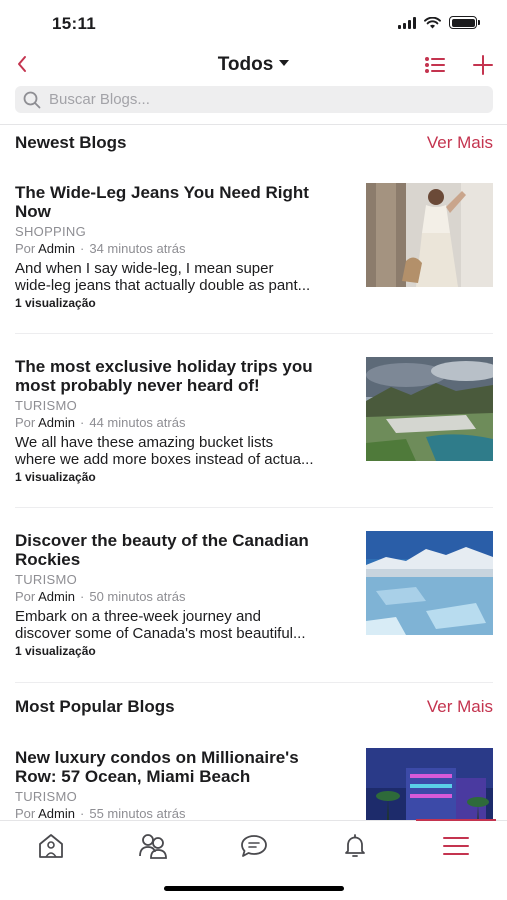 The height and width of the screenshot is (900, 507). Describe the element at coordinates (456, 820) in the screenshot. I see `active-tab-indicator` at that location.